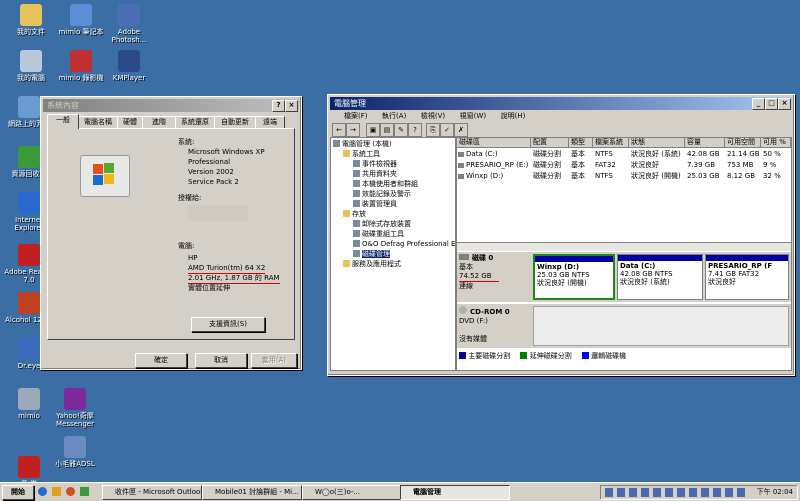 The width and height of the screenshot is (800, 501). I want to click on column-header: 可用 %, so click(776, 143).